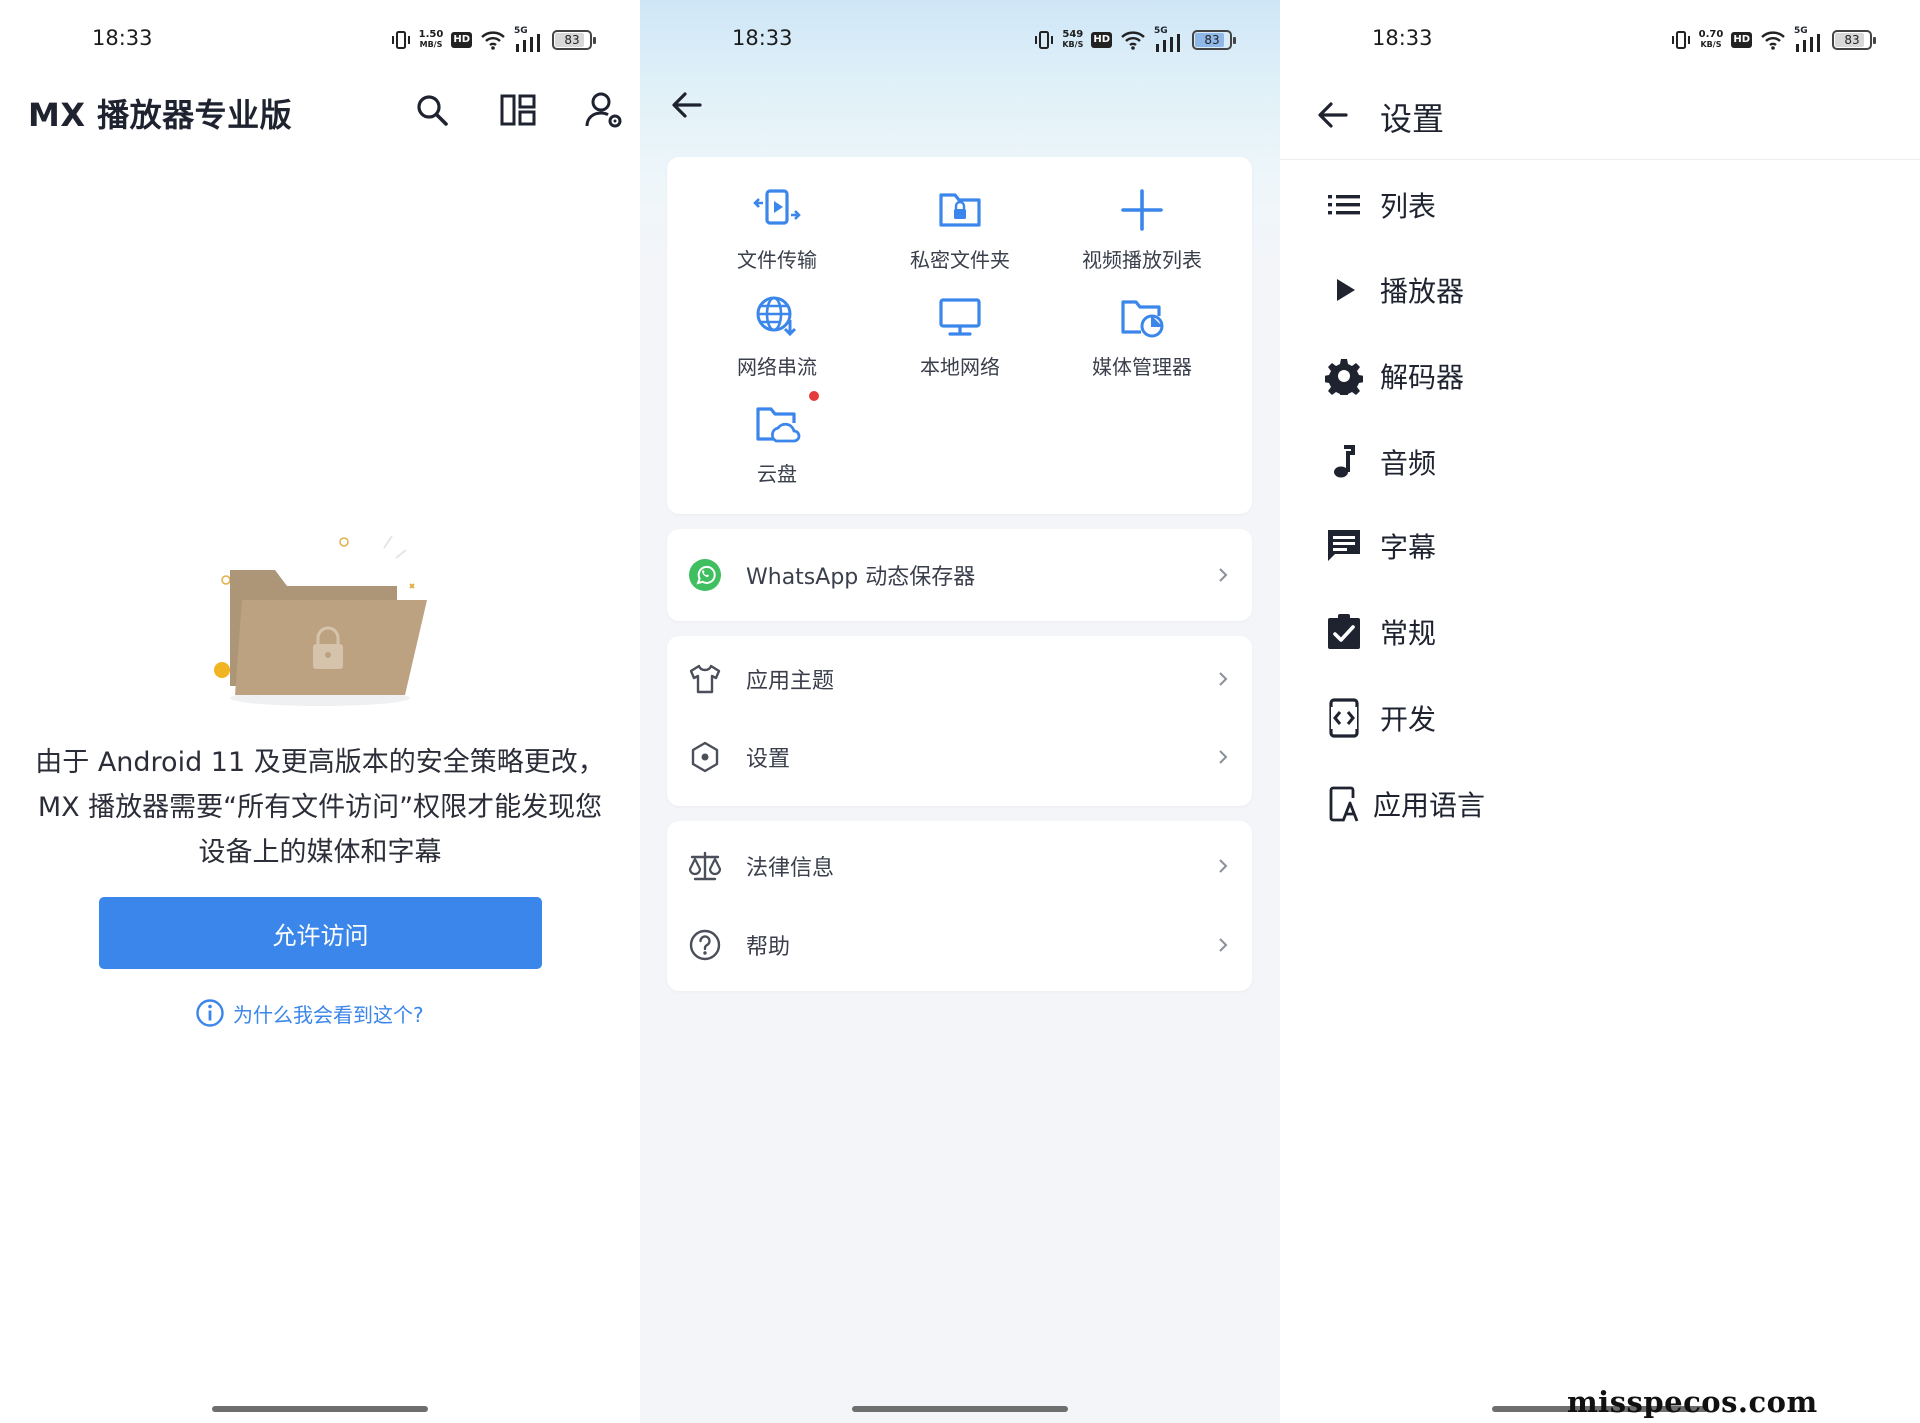 This screenshot has height=1423, width=1920. Describe the element at coordinates (959, 945) in the screenshot. I see `menu-item-help: 帮助` at that location.